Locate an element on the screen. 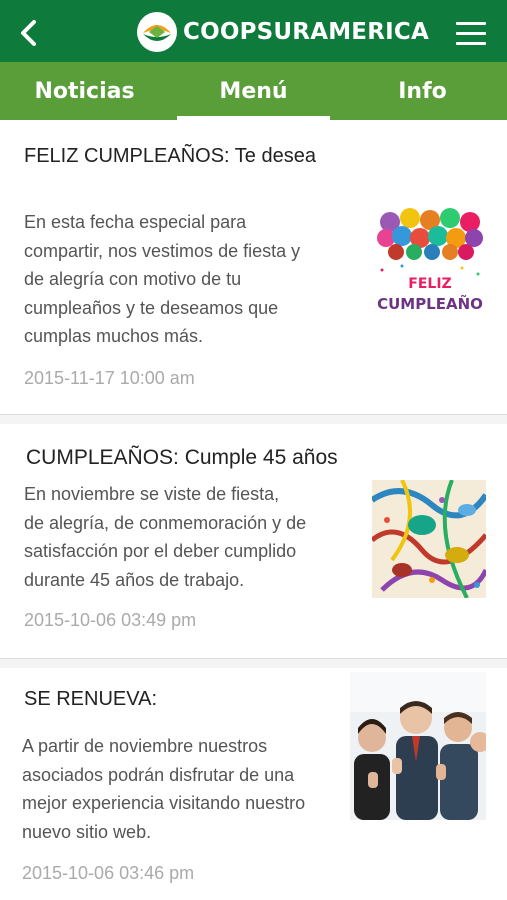  tab-info: Info is located at coordinates (422, 91).